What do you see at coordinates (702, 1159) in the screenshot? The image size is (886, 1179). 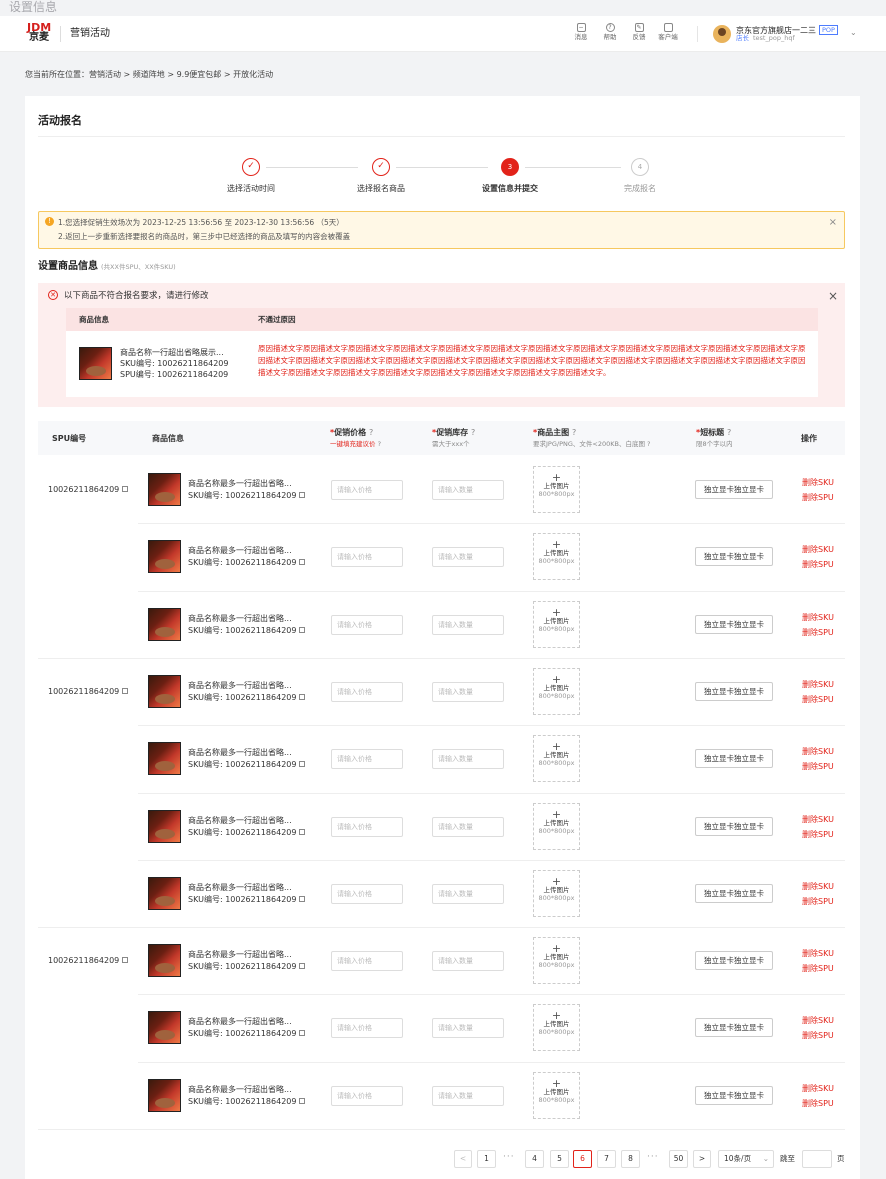 I see `next-page-button: >` at bounding box center [702, 1159].